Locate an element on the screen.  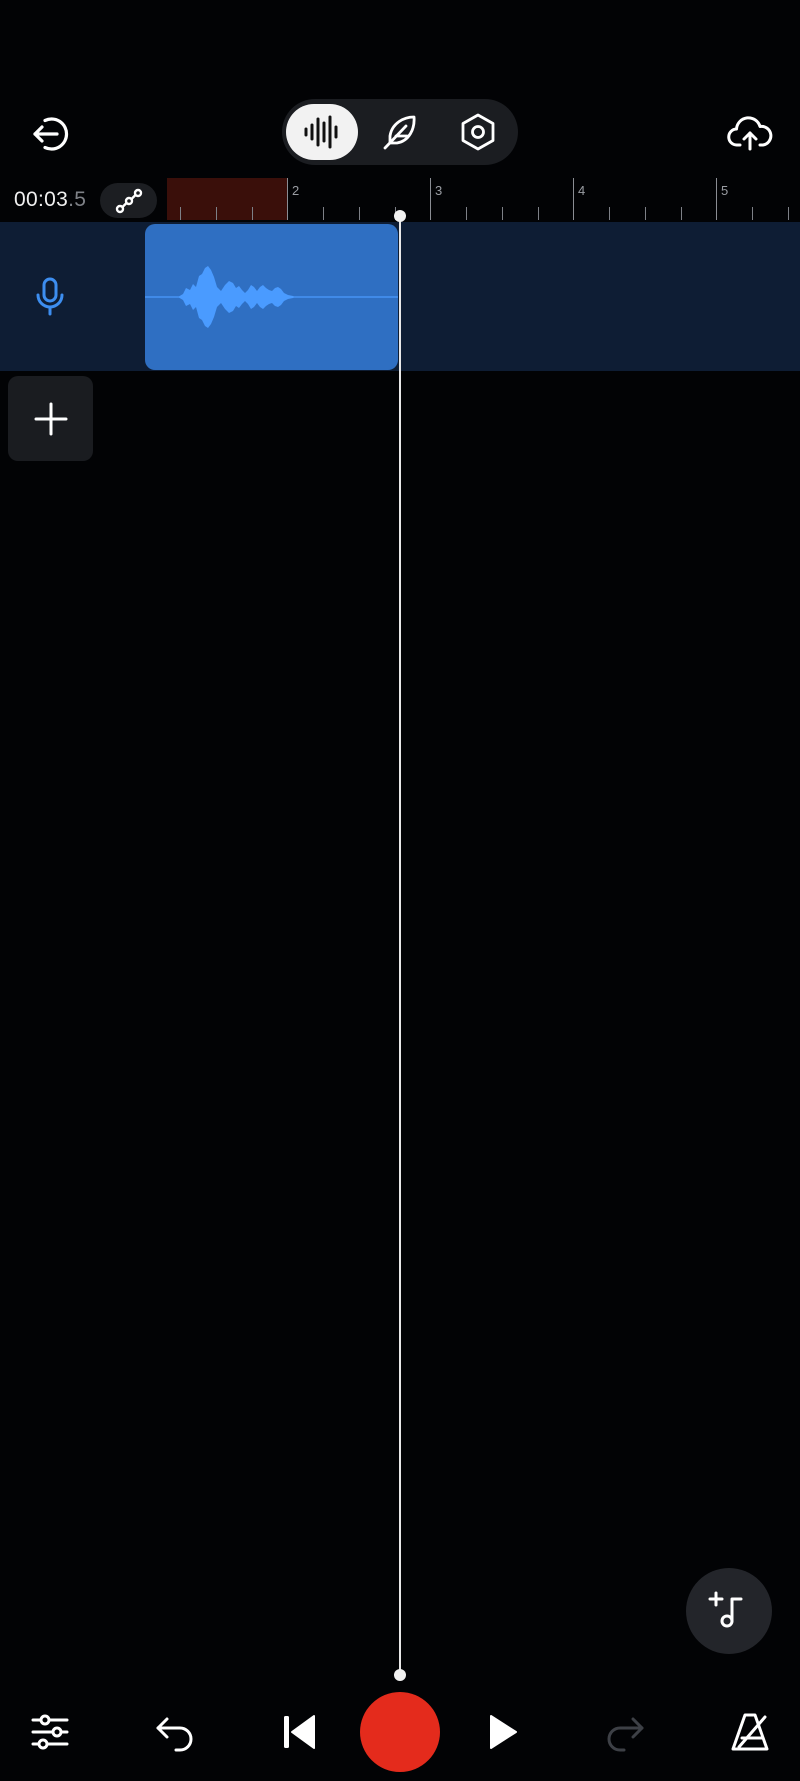
undo-icon is located at coordinates (174, 1734).